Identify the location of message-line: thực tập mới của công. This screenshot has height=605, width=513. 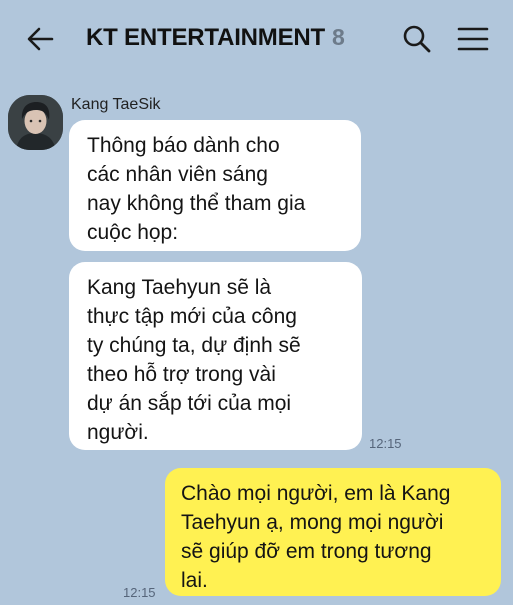
(192, 316).